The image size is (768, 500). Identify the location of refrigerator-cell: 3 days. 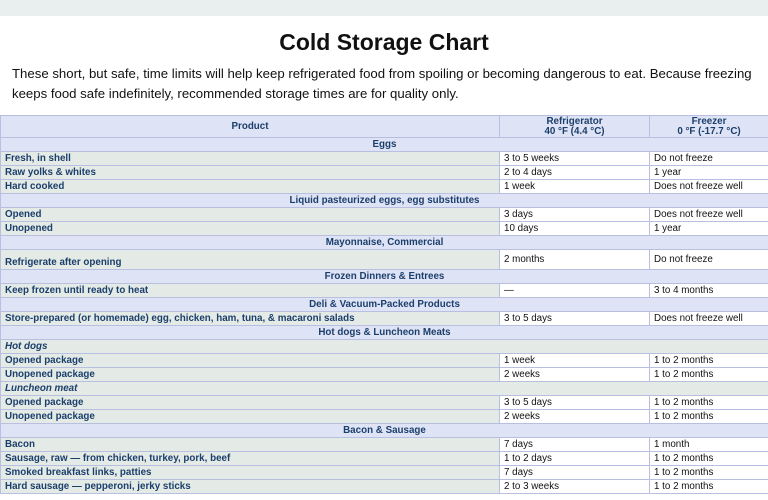
(574, 214).